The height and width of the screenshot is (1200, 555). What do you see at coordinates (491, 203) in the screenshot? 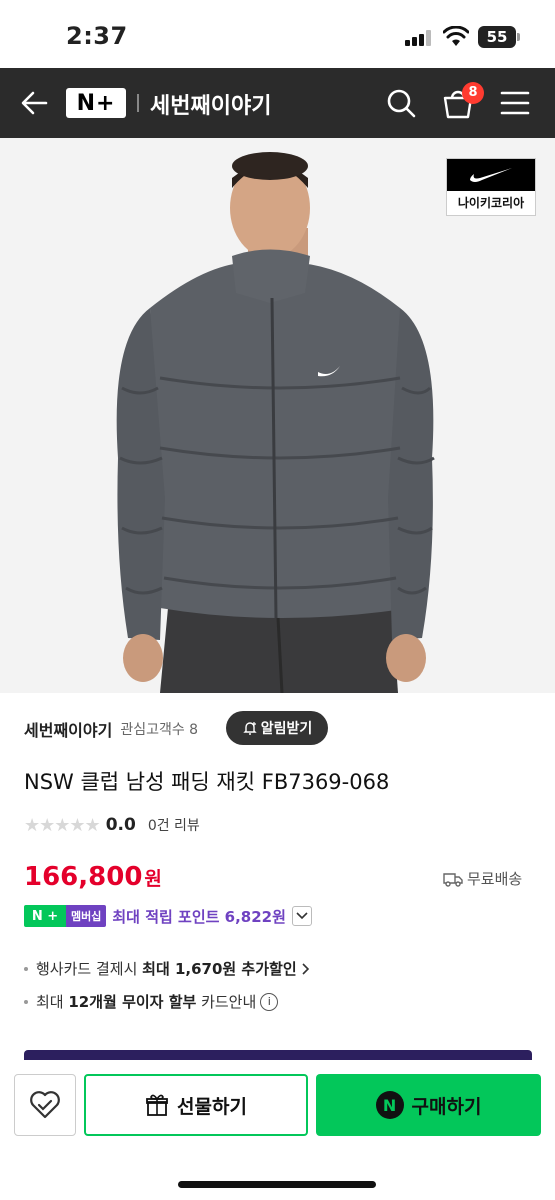
I see `brand-badge-label: 나이키코리아` at bounding box center [491, 203].